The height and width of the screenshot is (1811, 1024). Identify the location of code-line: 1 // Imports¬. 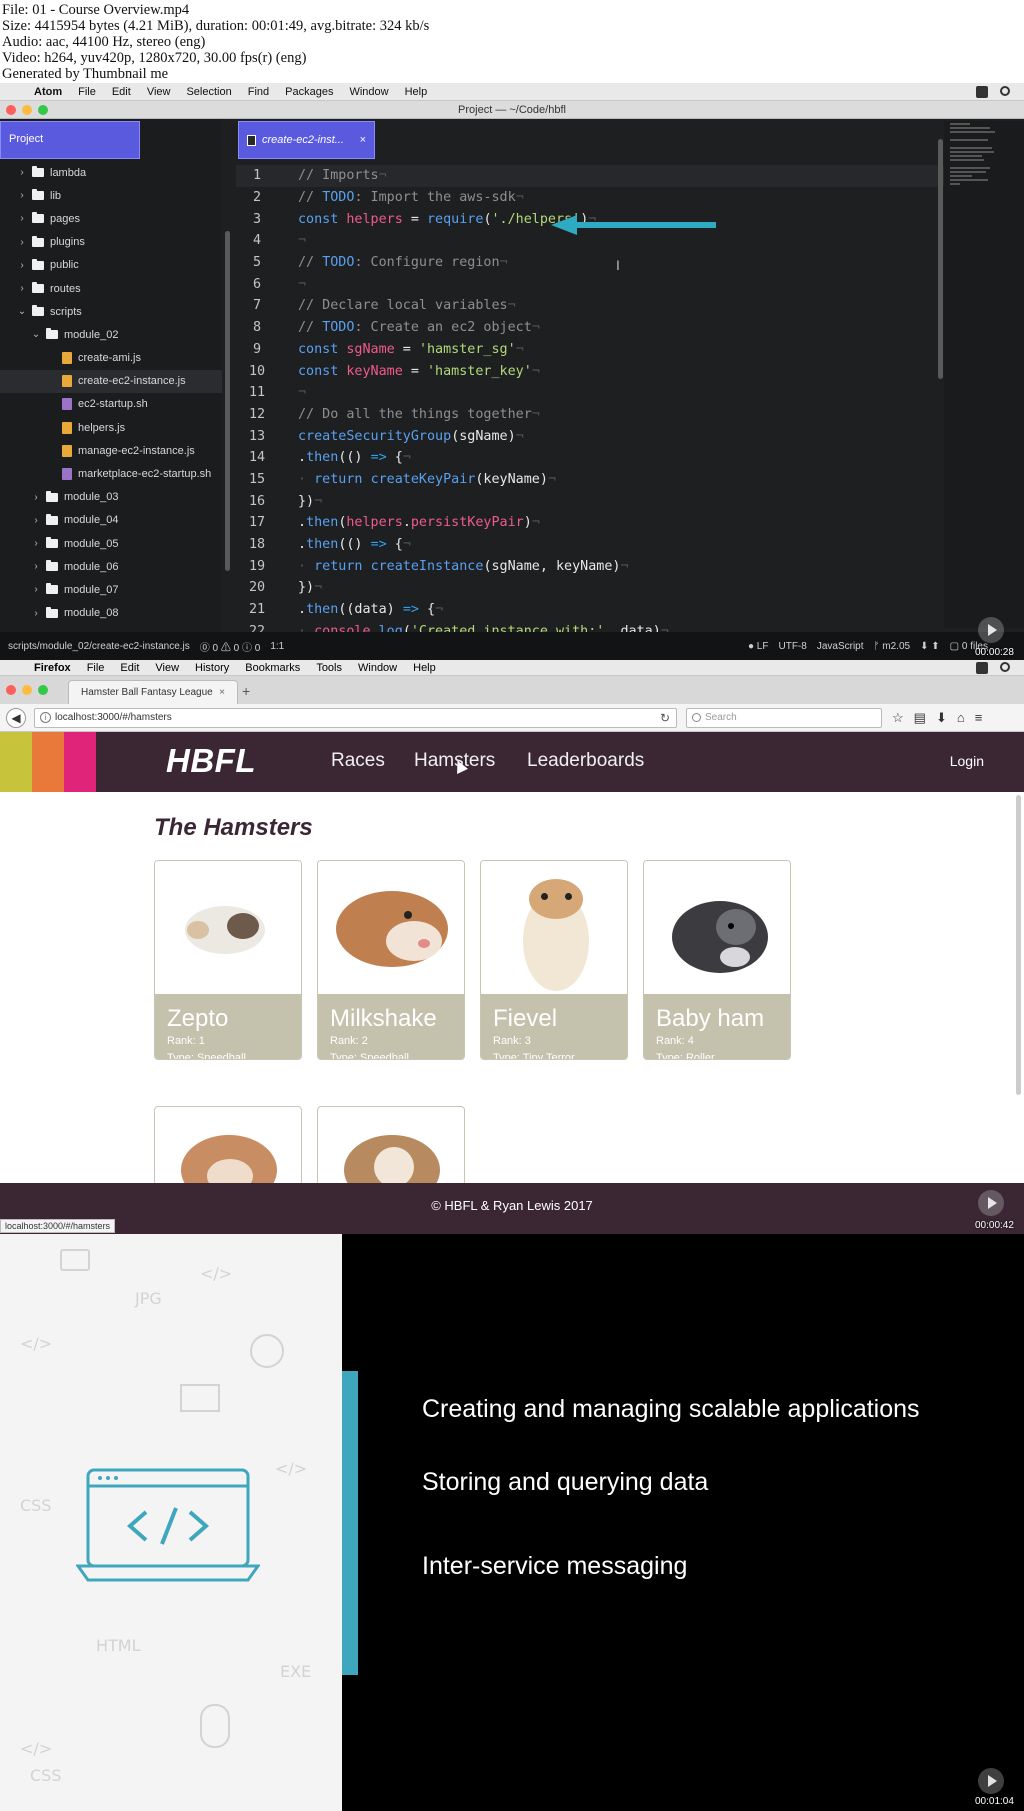
(592, 176).